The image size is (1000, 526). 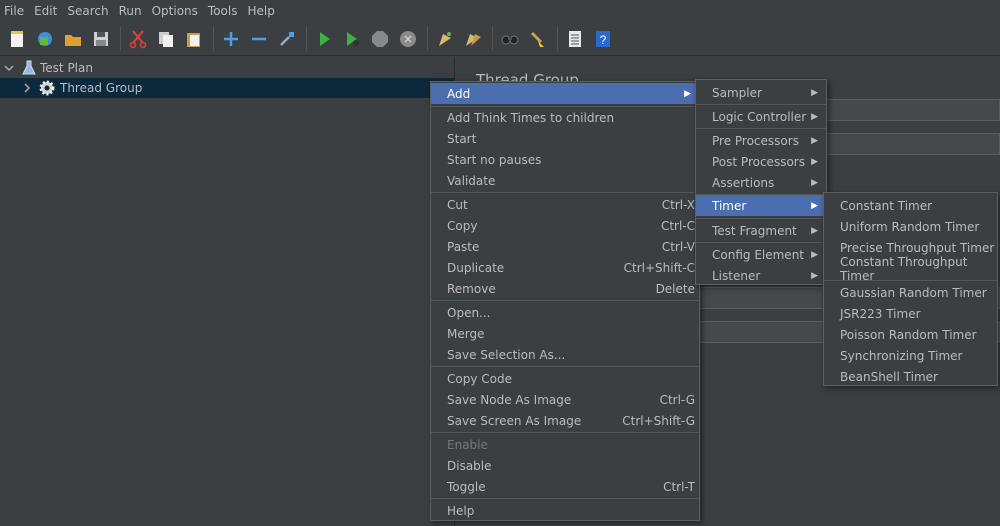 I want to click on menu-item-label: Validate, so click(x=471, y=180).